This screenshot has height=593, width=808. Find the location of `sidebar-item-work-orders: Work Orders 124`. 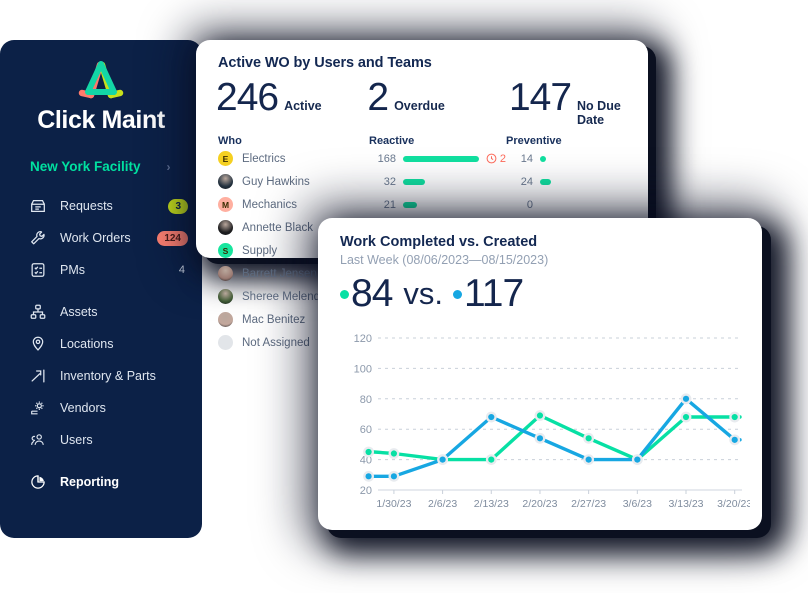

sidebar-item-work-orders: Work Orders 124 is located at coordinates (108, 238).